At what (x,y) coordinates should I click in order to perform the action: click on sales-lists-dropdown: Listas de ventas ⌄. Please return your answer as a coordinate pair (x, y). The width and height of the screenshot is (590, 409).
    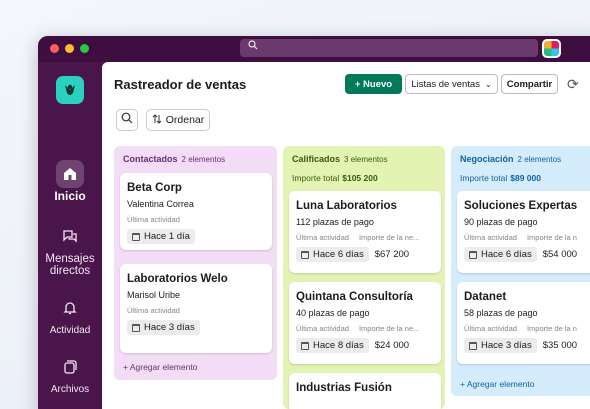
    Looking at the image, I should click on (451, 84).